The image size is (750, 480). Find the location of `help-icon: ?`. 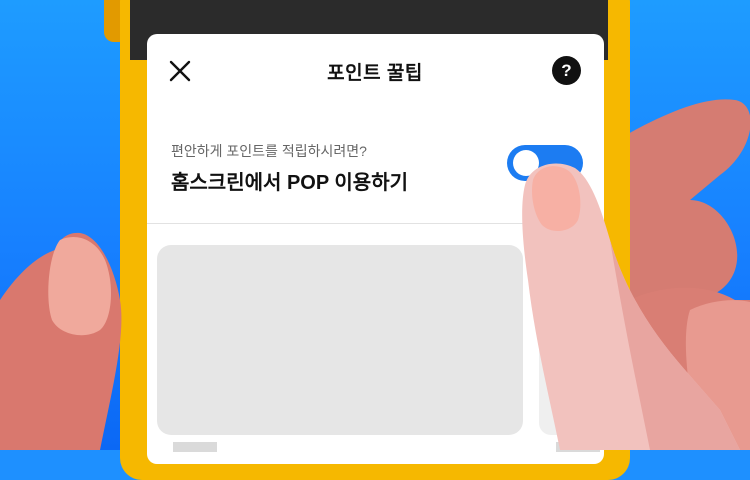

help-icon: ? is located at coordinates (566, 70).